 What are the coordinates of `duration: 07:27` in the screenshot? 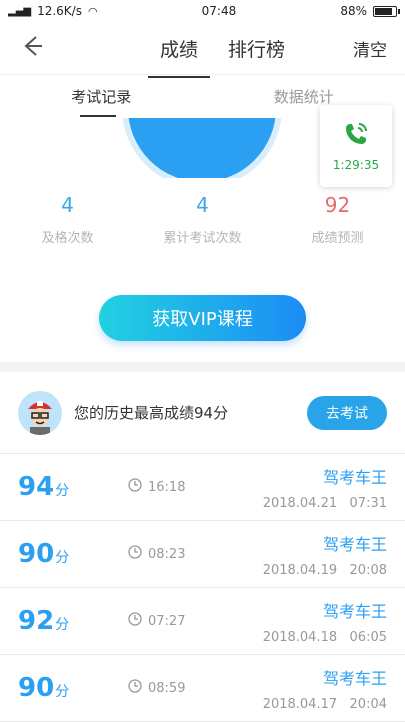 It's located at (156, 621).